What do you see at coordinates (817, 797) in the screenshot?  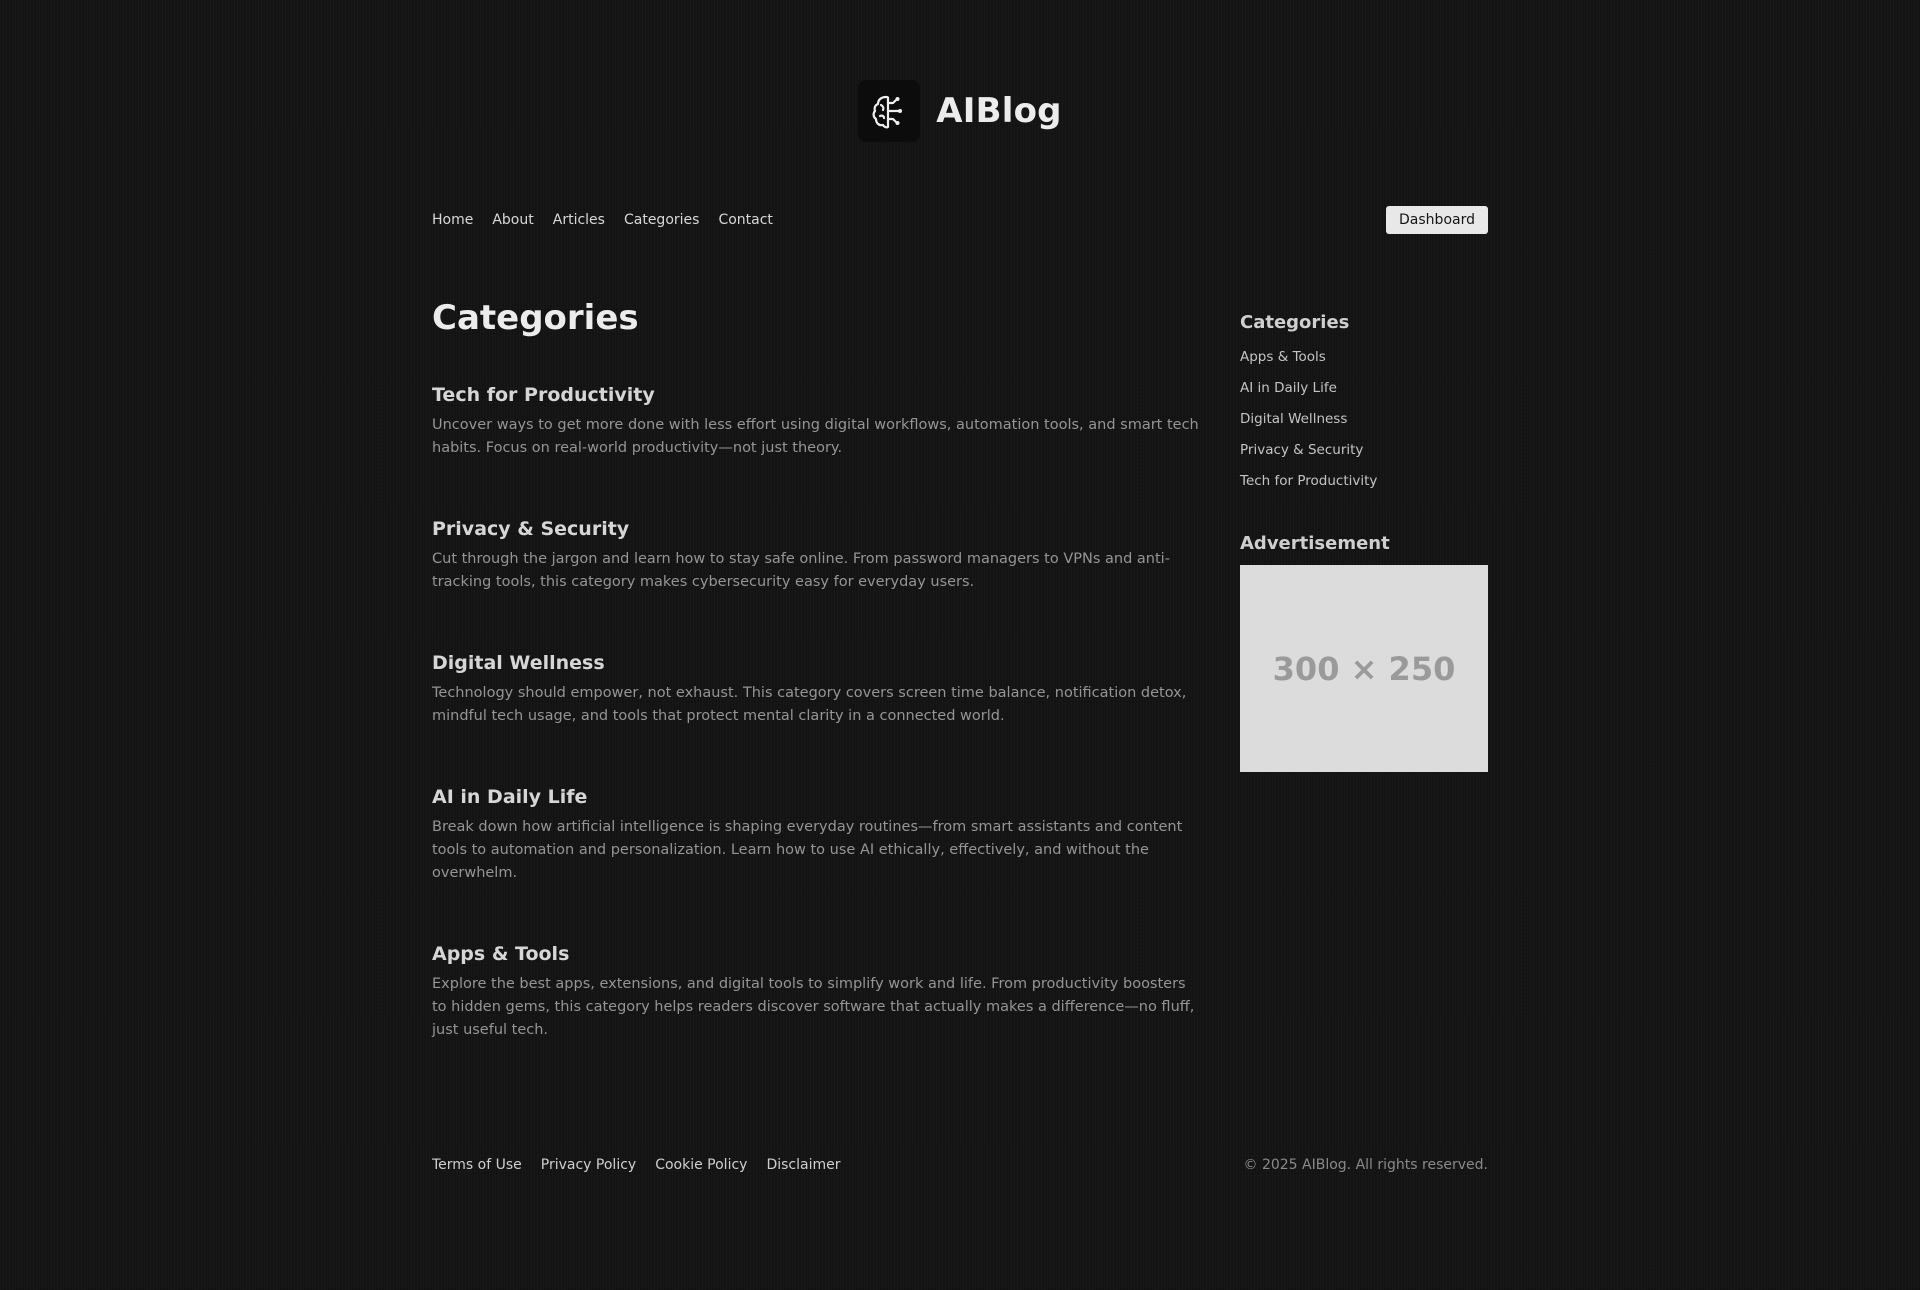 I see `category-title: AI in Daily Life` at bounding box center [817, 797].